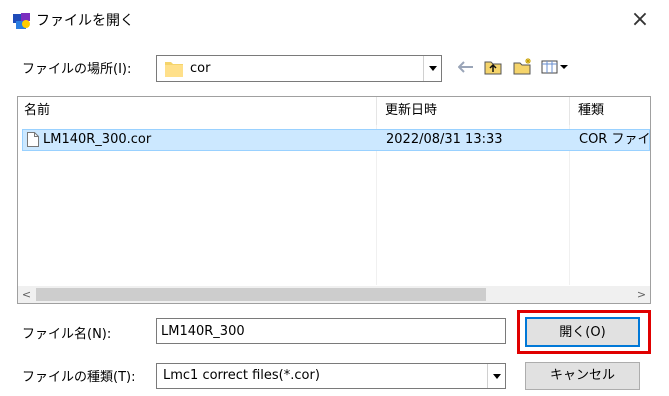  Describe the element at coordinates (444, 139) in the screenshot. I see `file-modified: 2022/08/31 13:33` at that location.